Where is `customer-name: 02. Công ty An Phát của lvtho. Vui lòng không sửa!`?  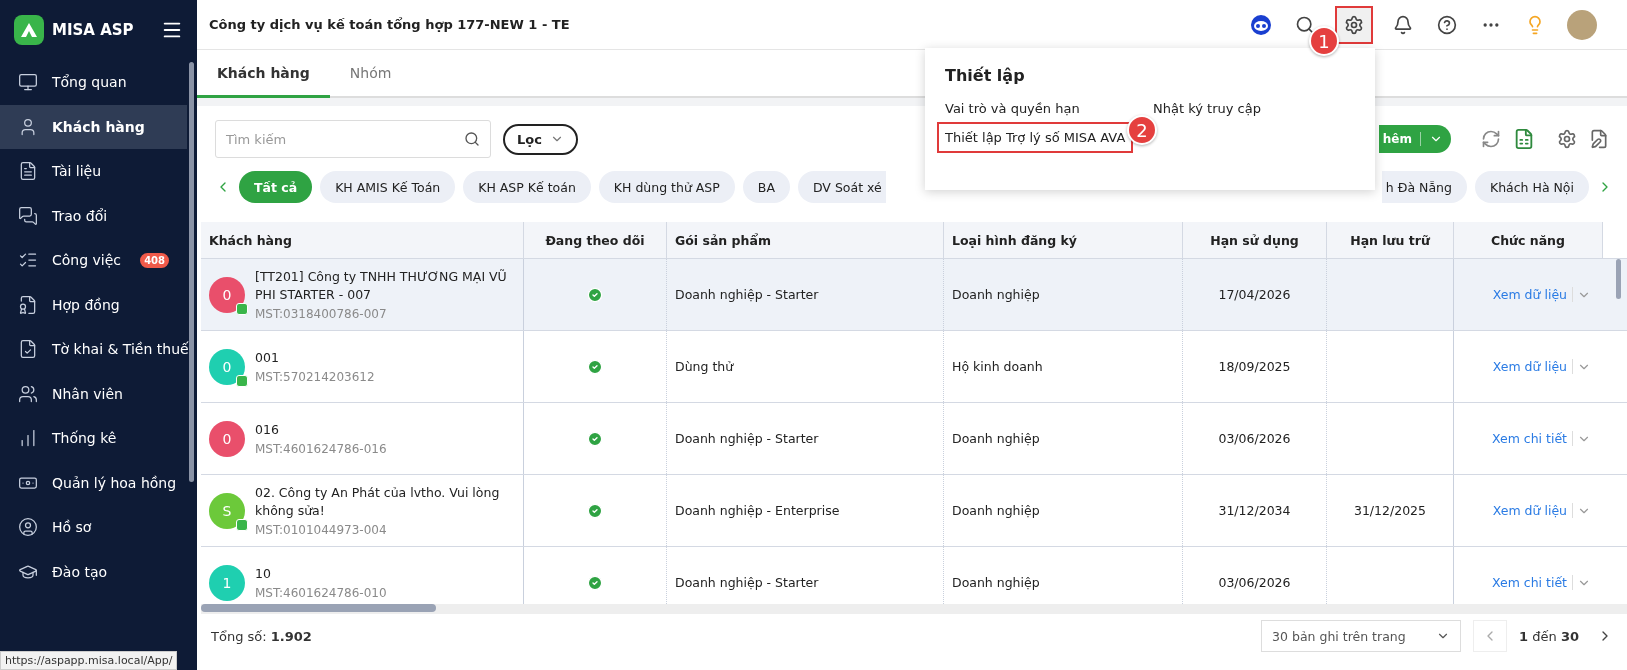
customer-name: 02. Công ty An Phát của lvtho. Vui lòng không sửa! is located at coordinates (378, 501).